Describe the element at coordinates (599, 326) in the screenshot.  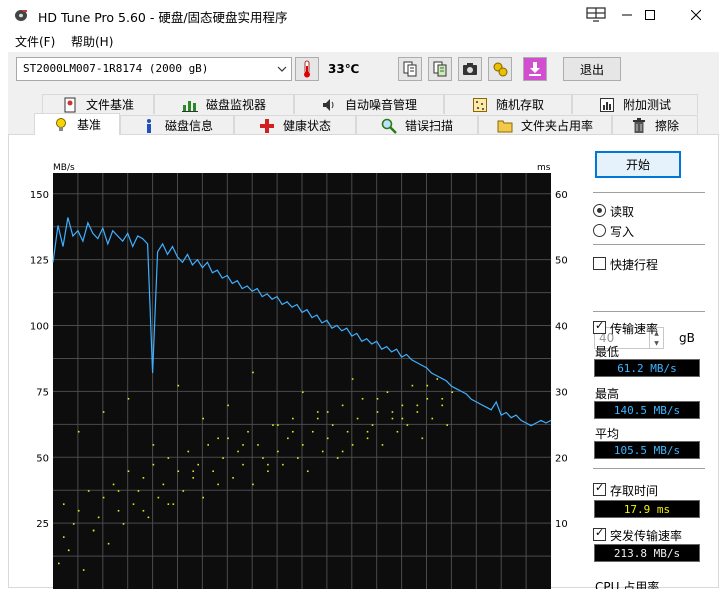
I see `transfer-rate-checkbox` at that location.